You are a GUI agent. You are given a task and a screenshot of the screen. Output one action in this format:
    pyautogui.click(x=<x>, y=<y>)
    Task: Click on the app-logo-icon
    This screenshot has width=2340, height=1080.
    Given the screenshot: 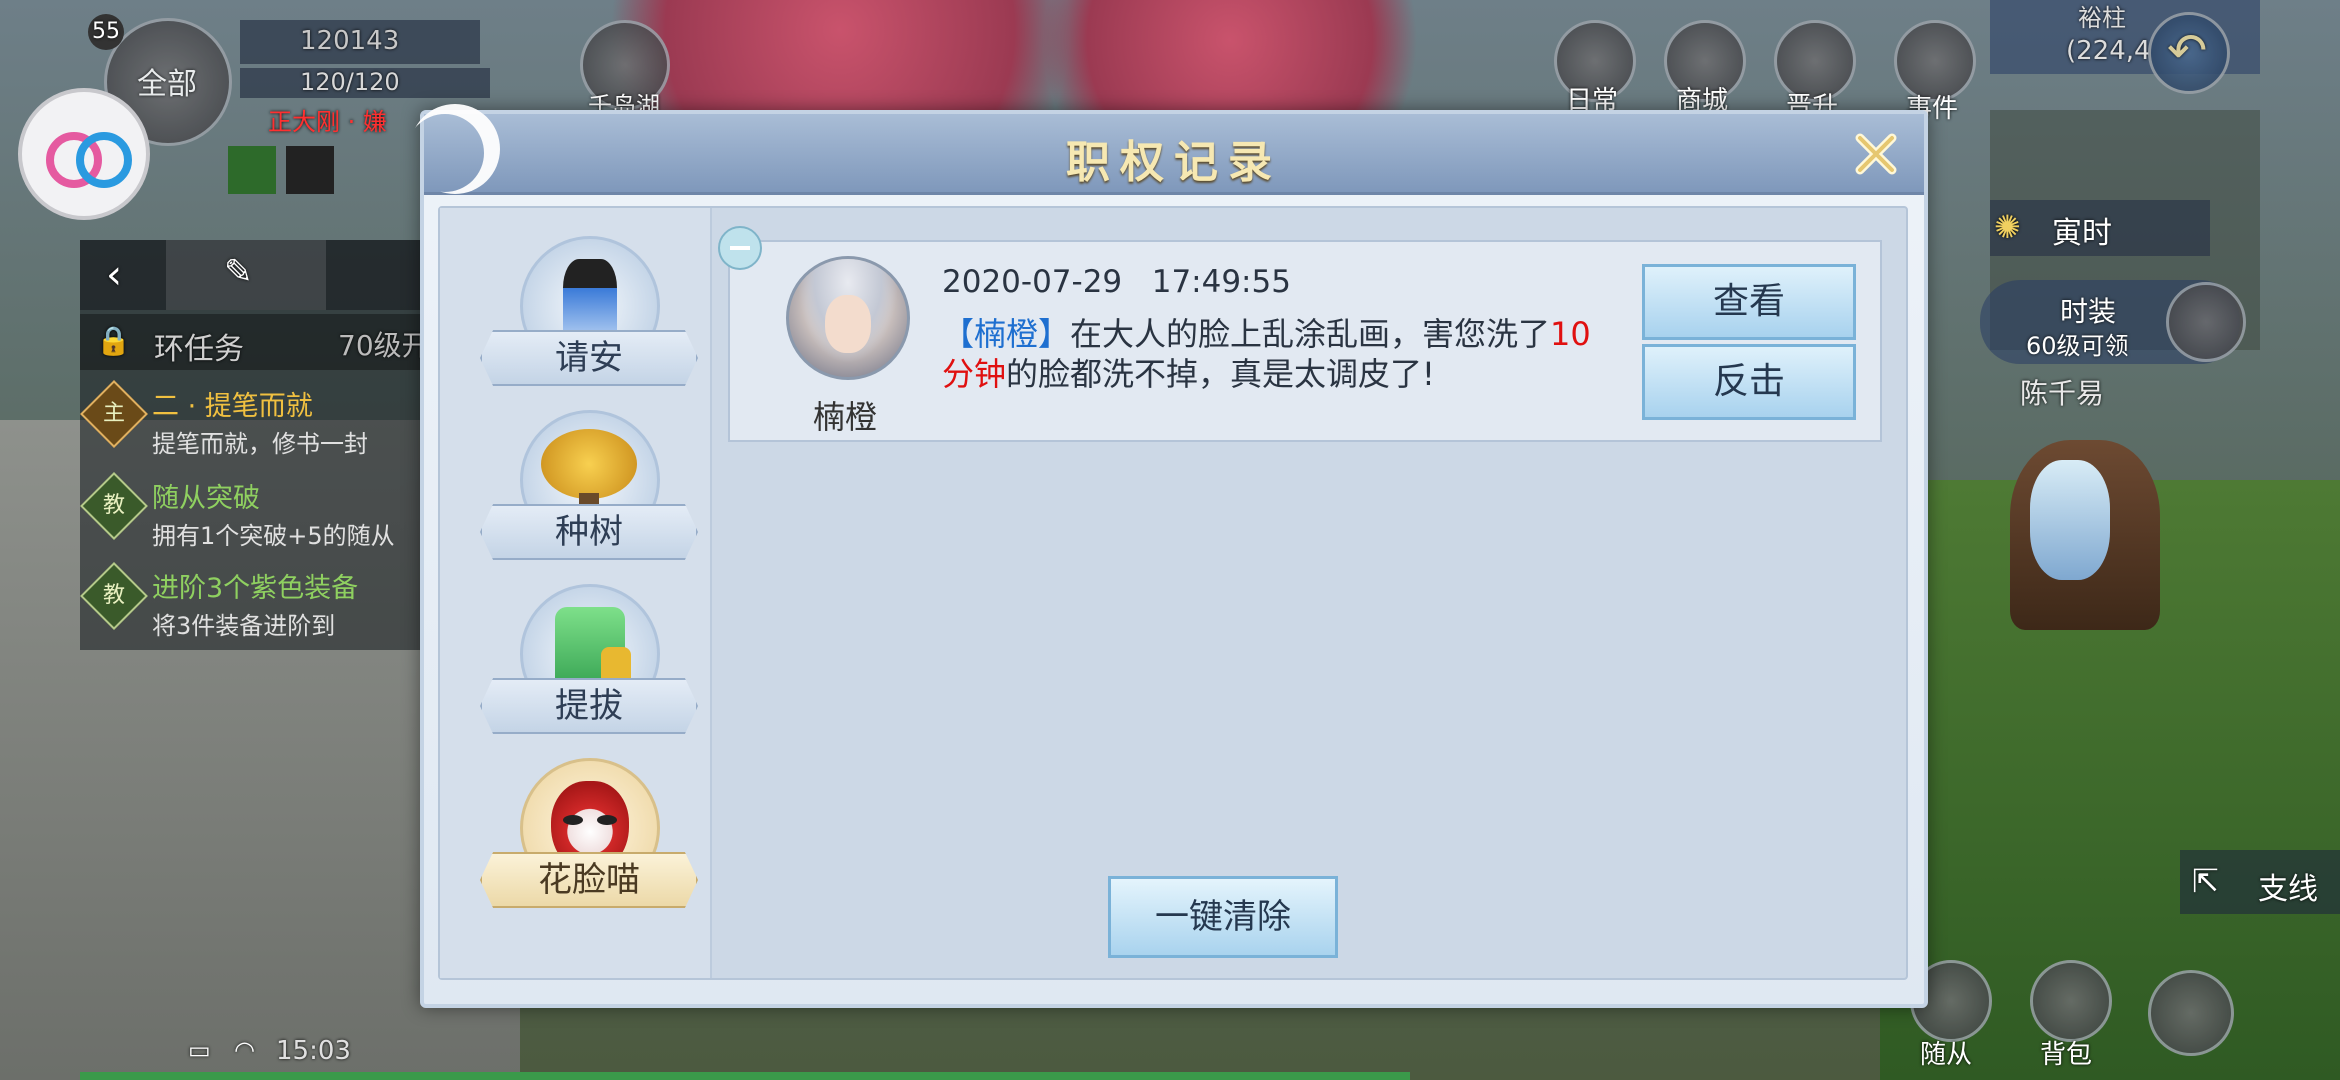 What is the action you would take?
    pyautogui.click(x=84, y=154)
    